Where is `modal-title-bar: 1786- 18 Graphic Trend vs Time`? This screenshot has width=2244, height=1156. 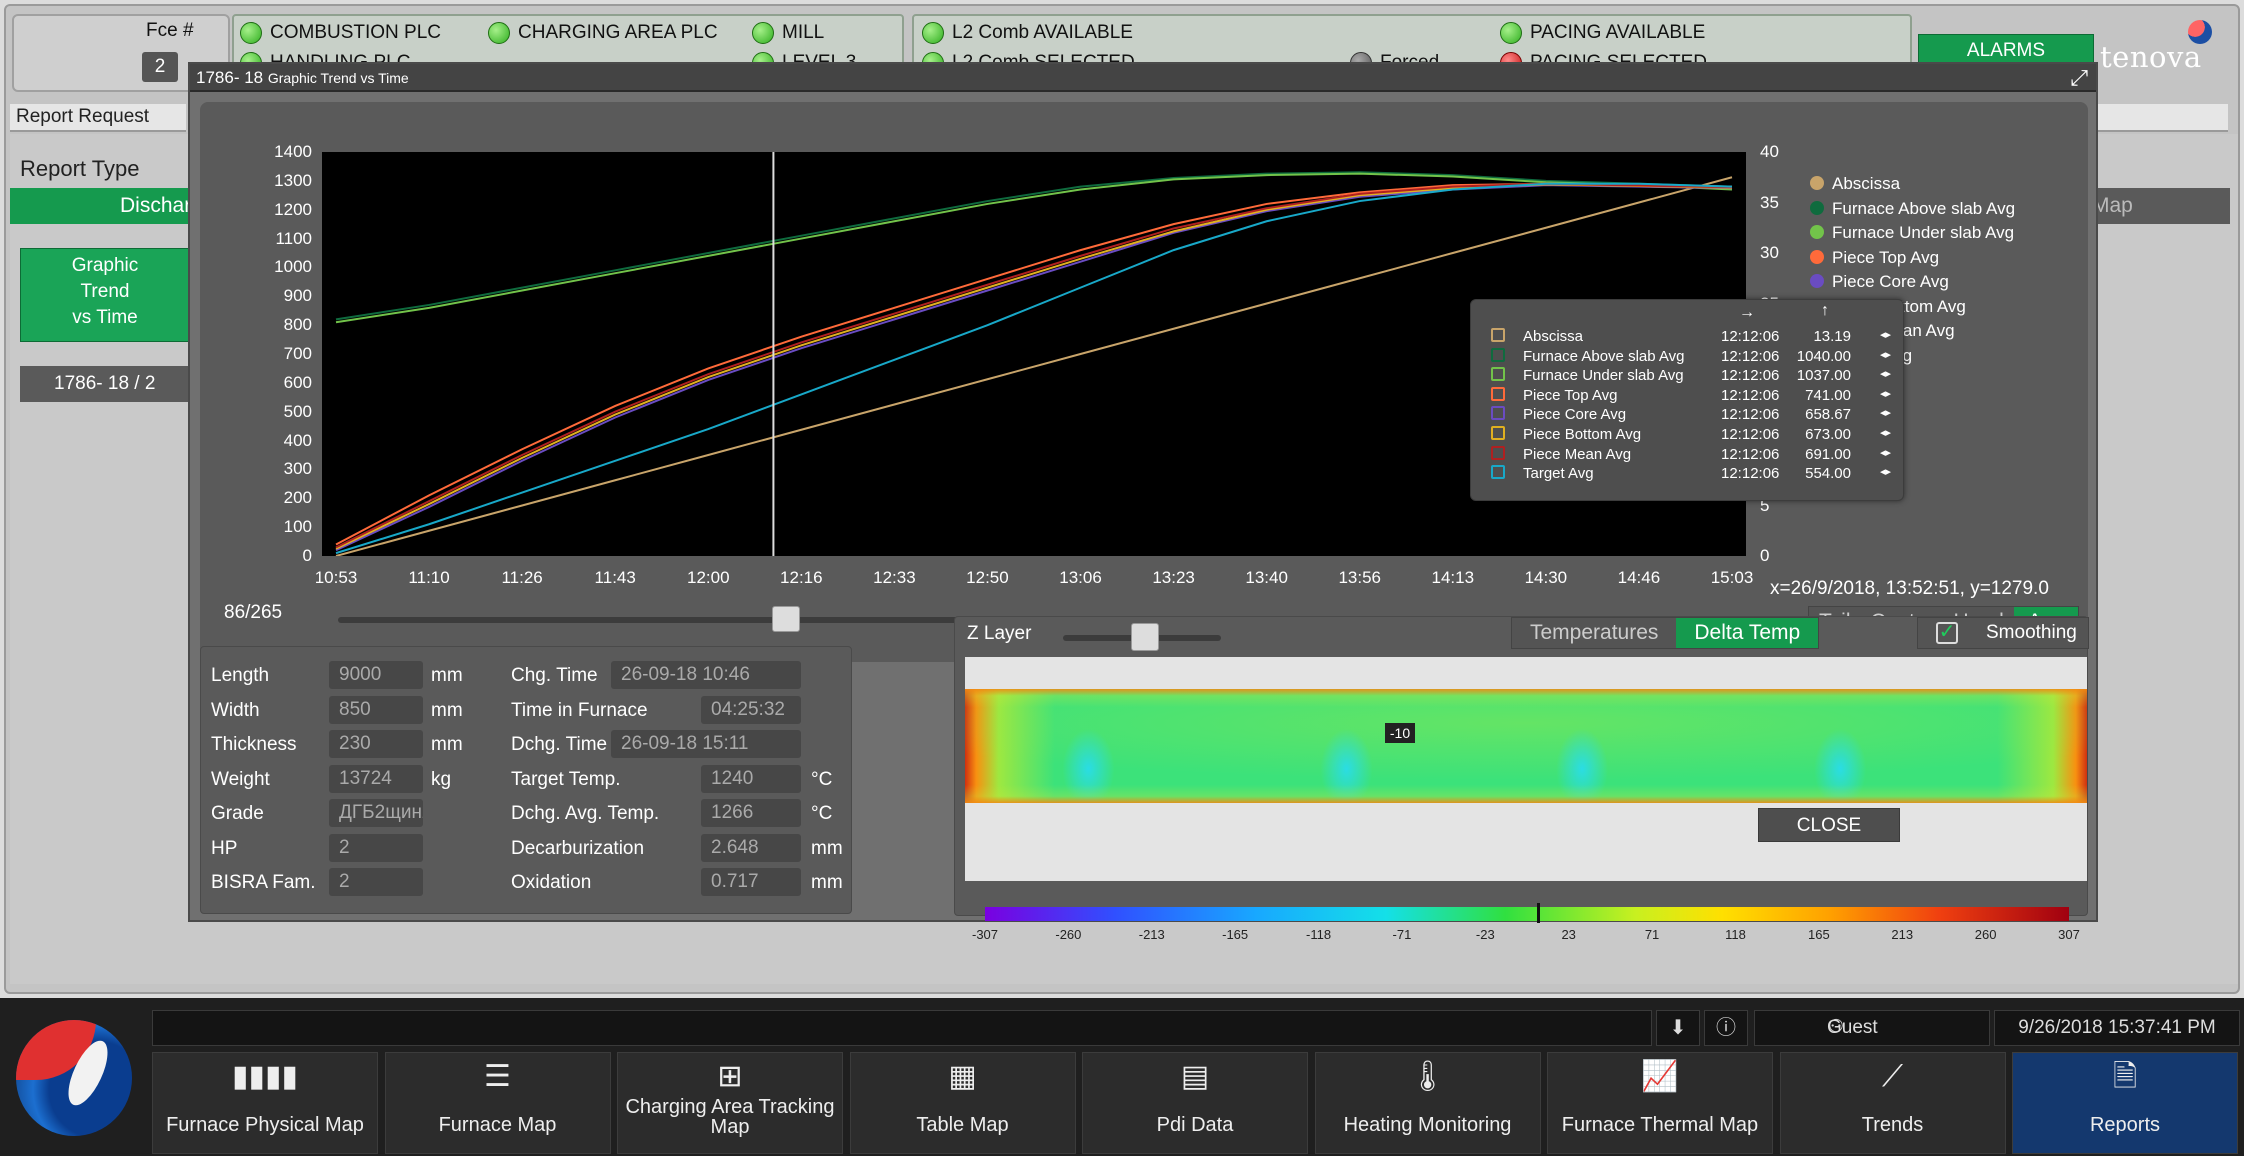
modal-title-bar: 1786- 18 Graphic Trend vs Time is located at coordinates (1143, 78).